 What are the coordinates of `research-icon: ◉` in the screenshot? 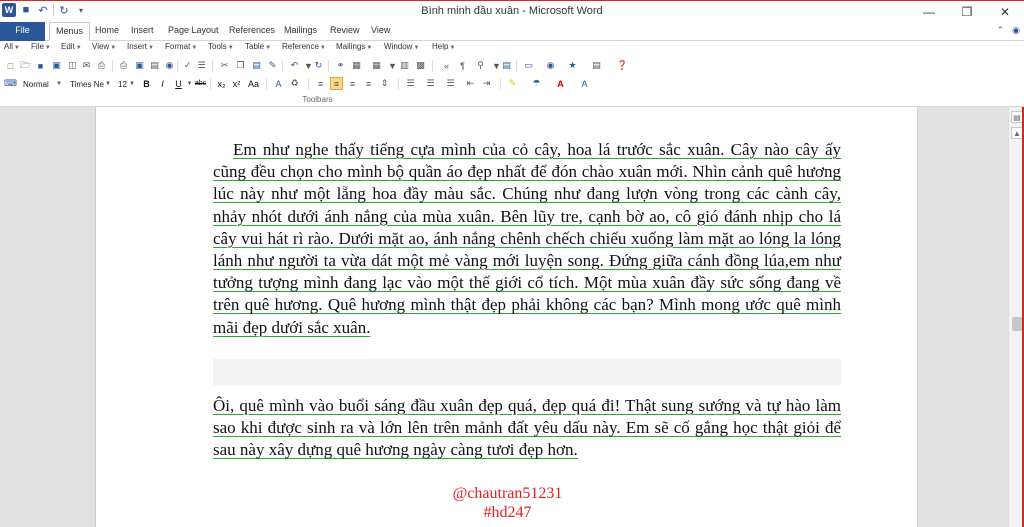 It's located at (169, 65).